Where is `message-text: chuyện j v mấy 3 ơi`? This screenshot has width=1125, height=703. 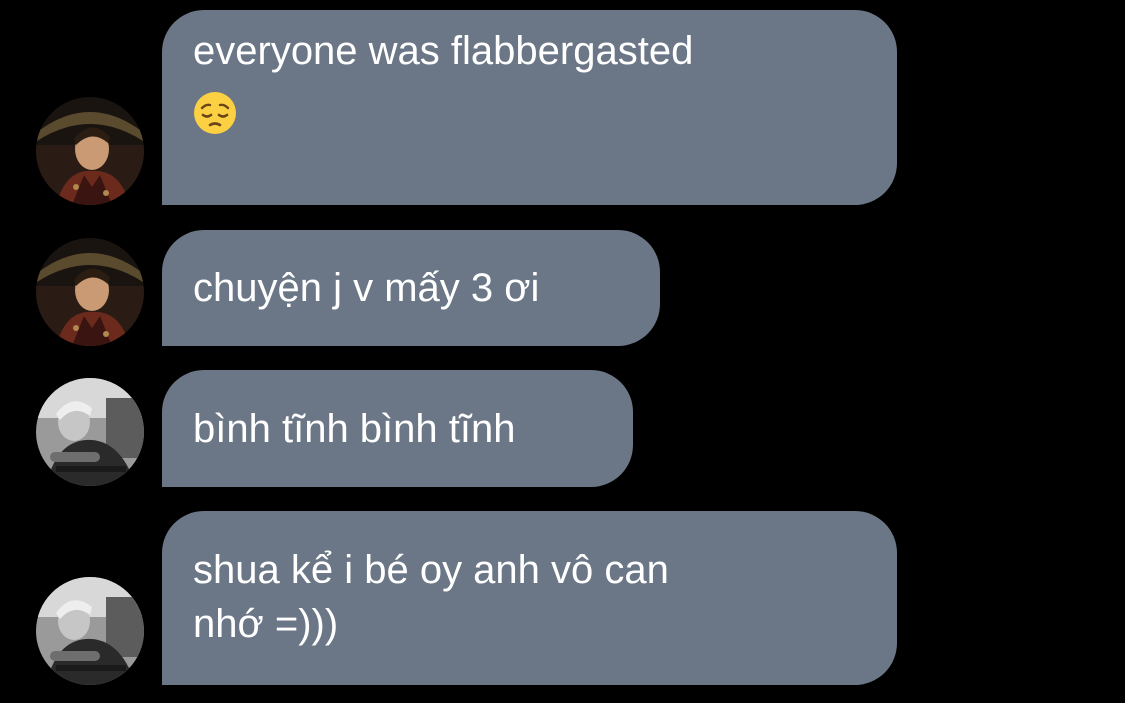
message-text: chuyện j v mấy 3 ơi is located at coordinates (366, 288).